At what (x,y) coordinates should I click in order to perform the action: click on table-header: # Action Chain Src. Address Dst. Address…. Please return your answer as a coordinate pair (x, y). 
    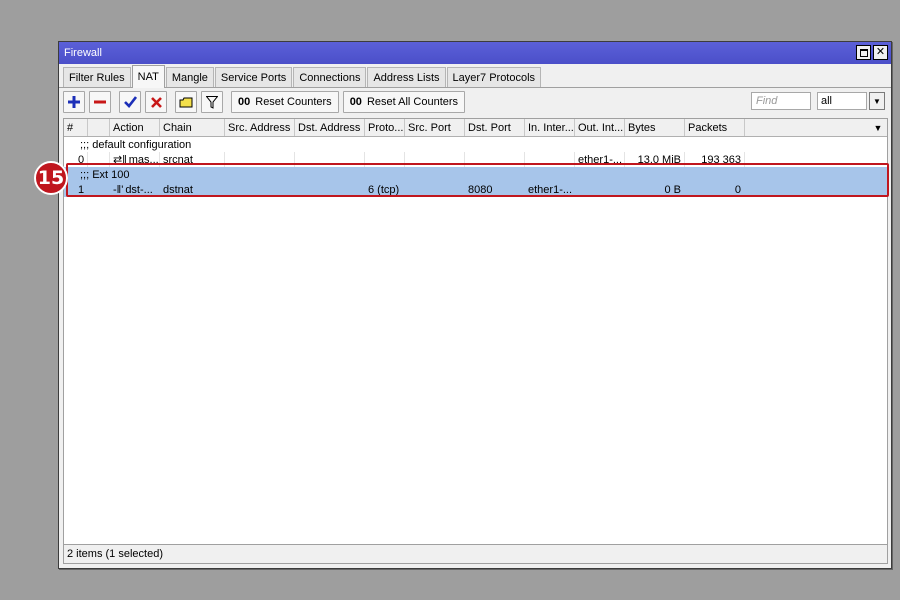
    Looking at the image, I should click on (475, 128).